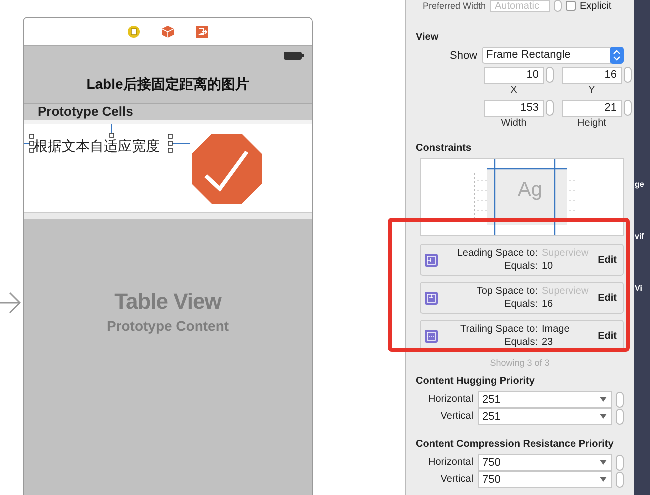 The height and width of the screenshot is (495, 650). I want to click on section-heading: Content Compression Resistance Priority, so click(515, 444).